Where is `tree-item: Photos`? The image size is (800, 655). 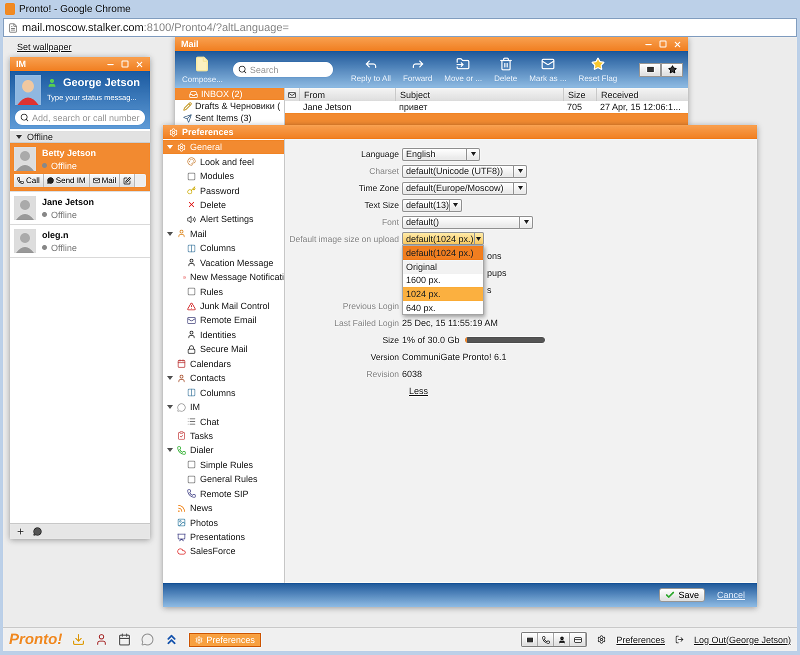 tree-item: Photos is located at coordinates (223, 522).